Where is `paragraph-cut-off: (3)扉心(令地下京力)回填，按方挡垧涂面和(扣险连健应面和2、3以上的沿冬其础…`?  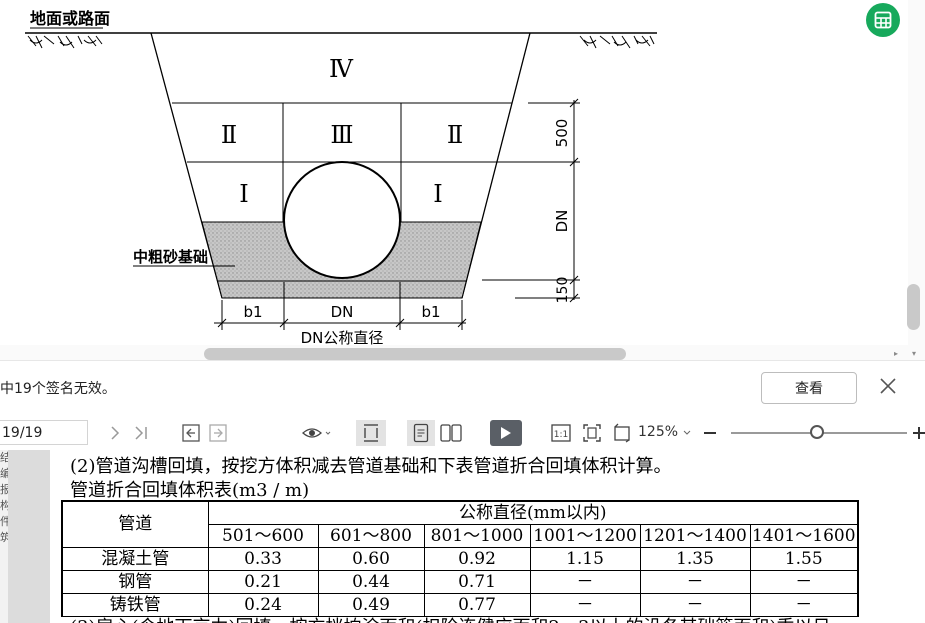 paragraph-cut-off: (3)扉心(令地下京力)回填，按方挡垧涂面和(扣险连健应面和2、3以上的沿冬其础… is located at coordinates (450, 618).